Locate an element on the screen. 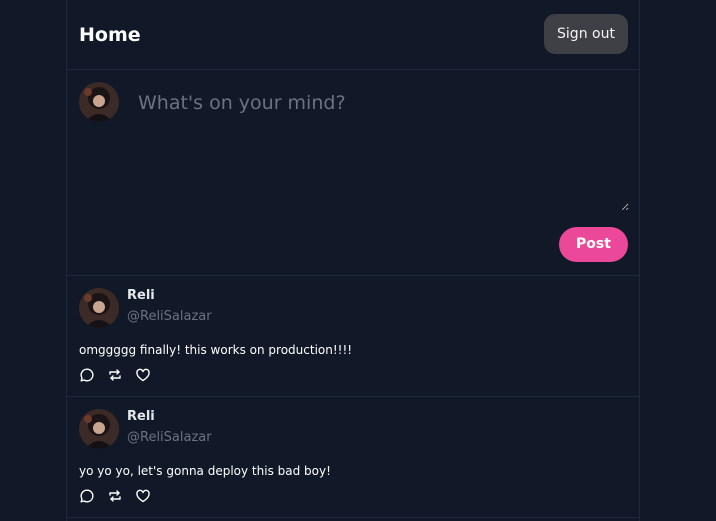 This screenshot has width=716, height=521. sign-out-button: Sign out is located at coordinates (586, 34).